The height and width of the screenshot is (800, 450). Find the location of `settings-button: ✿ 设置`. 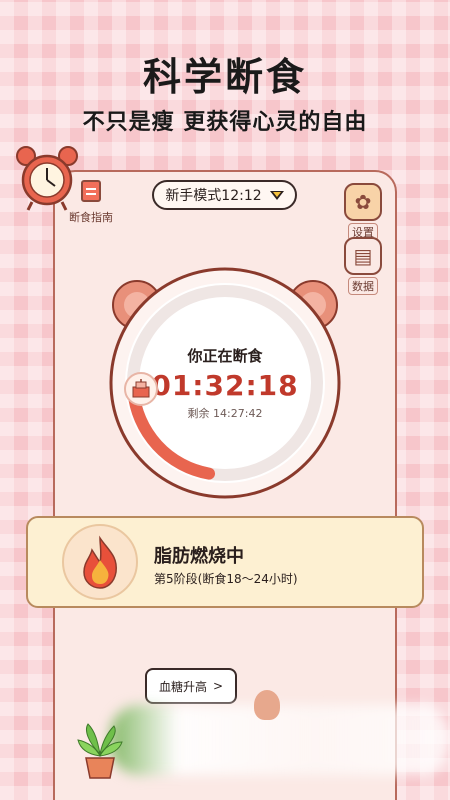

settings-button: ✿ 设置 is located at coordinates (363, 212).